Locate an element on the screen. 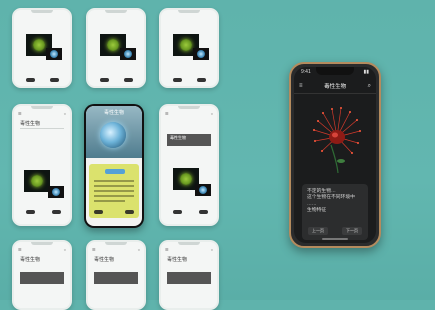 The width and height of the screenshot is (435, 310). page-title: 毒性生物 is located at coordinates (335, 87).